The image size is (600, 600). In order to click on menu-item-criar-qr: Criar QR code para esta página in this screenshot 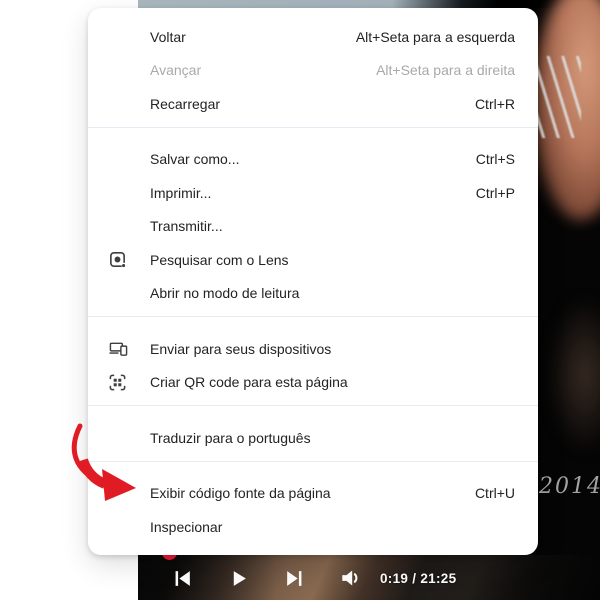, I will do `click(313, 383)`.